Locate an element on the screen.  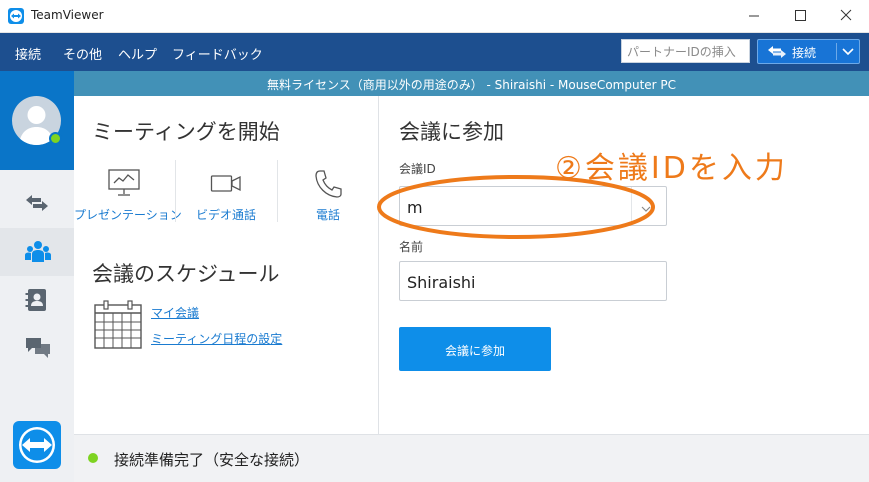
phone-option: 電話 is located at coordinates (328, 194).